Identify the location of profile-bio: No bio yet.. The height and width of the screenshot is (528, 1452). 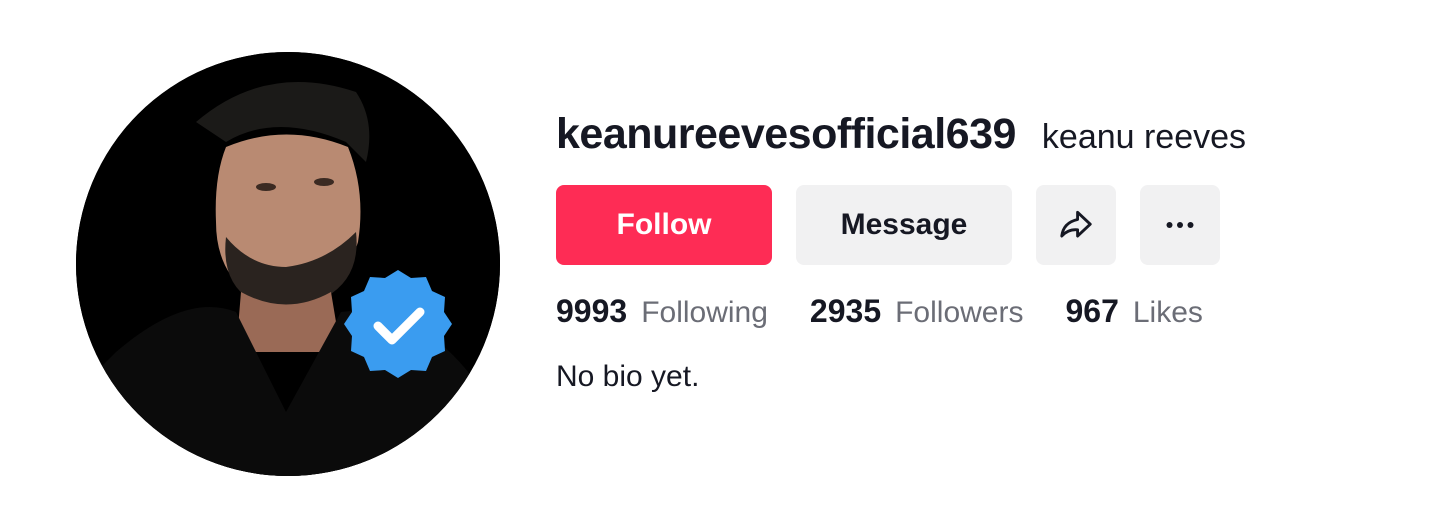
(628, 376).